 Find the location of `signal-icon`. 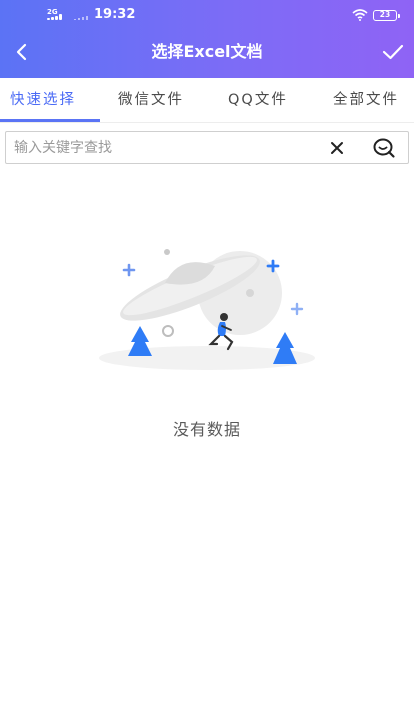

signal-icon is located at coordinates (57, 17).